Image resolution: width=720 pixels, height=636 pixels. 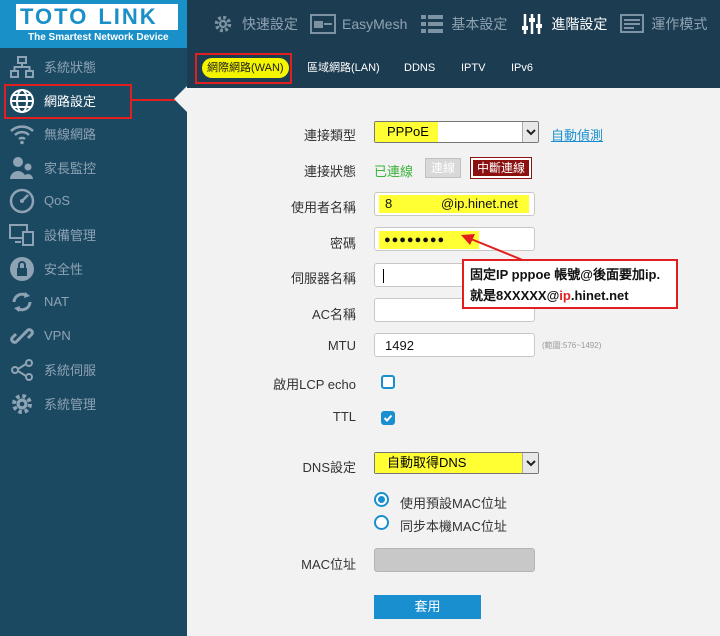 What do you see at coordinates (406, 132) in the screenshot?
I see `conn-type-value: PPPoE` at bounding box center [406, 132].